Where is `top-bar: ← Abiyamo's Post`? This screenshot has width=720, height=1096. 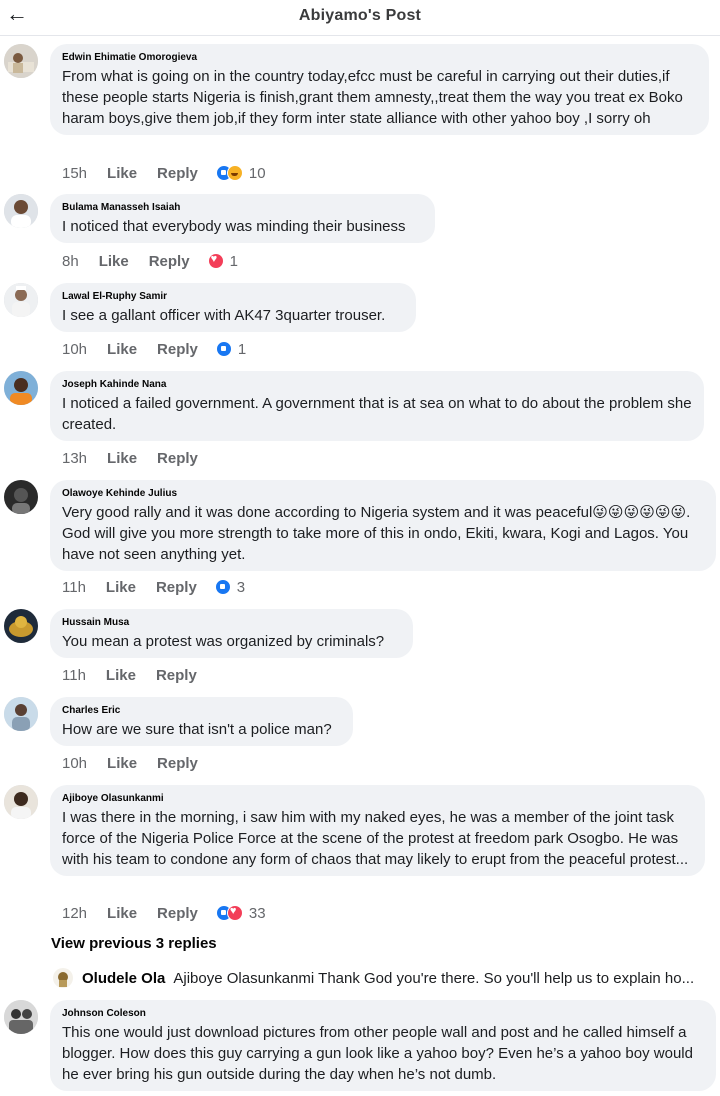 top-bar: ← Abiyamo's Post is located at coordinates (360, 18).